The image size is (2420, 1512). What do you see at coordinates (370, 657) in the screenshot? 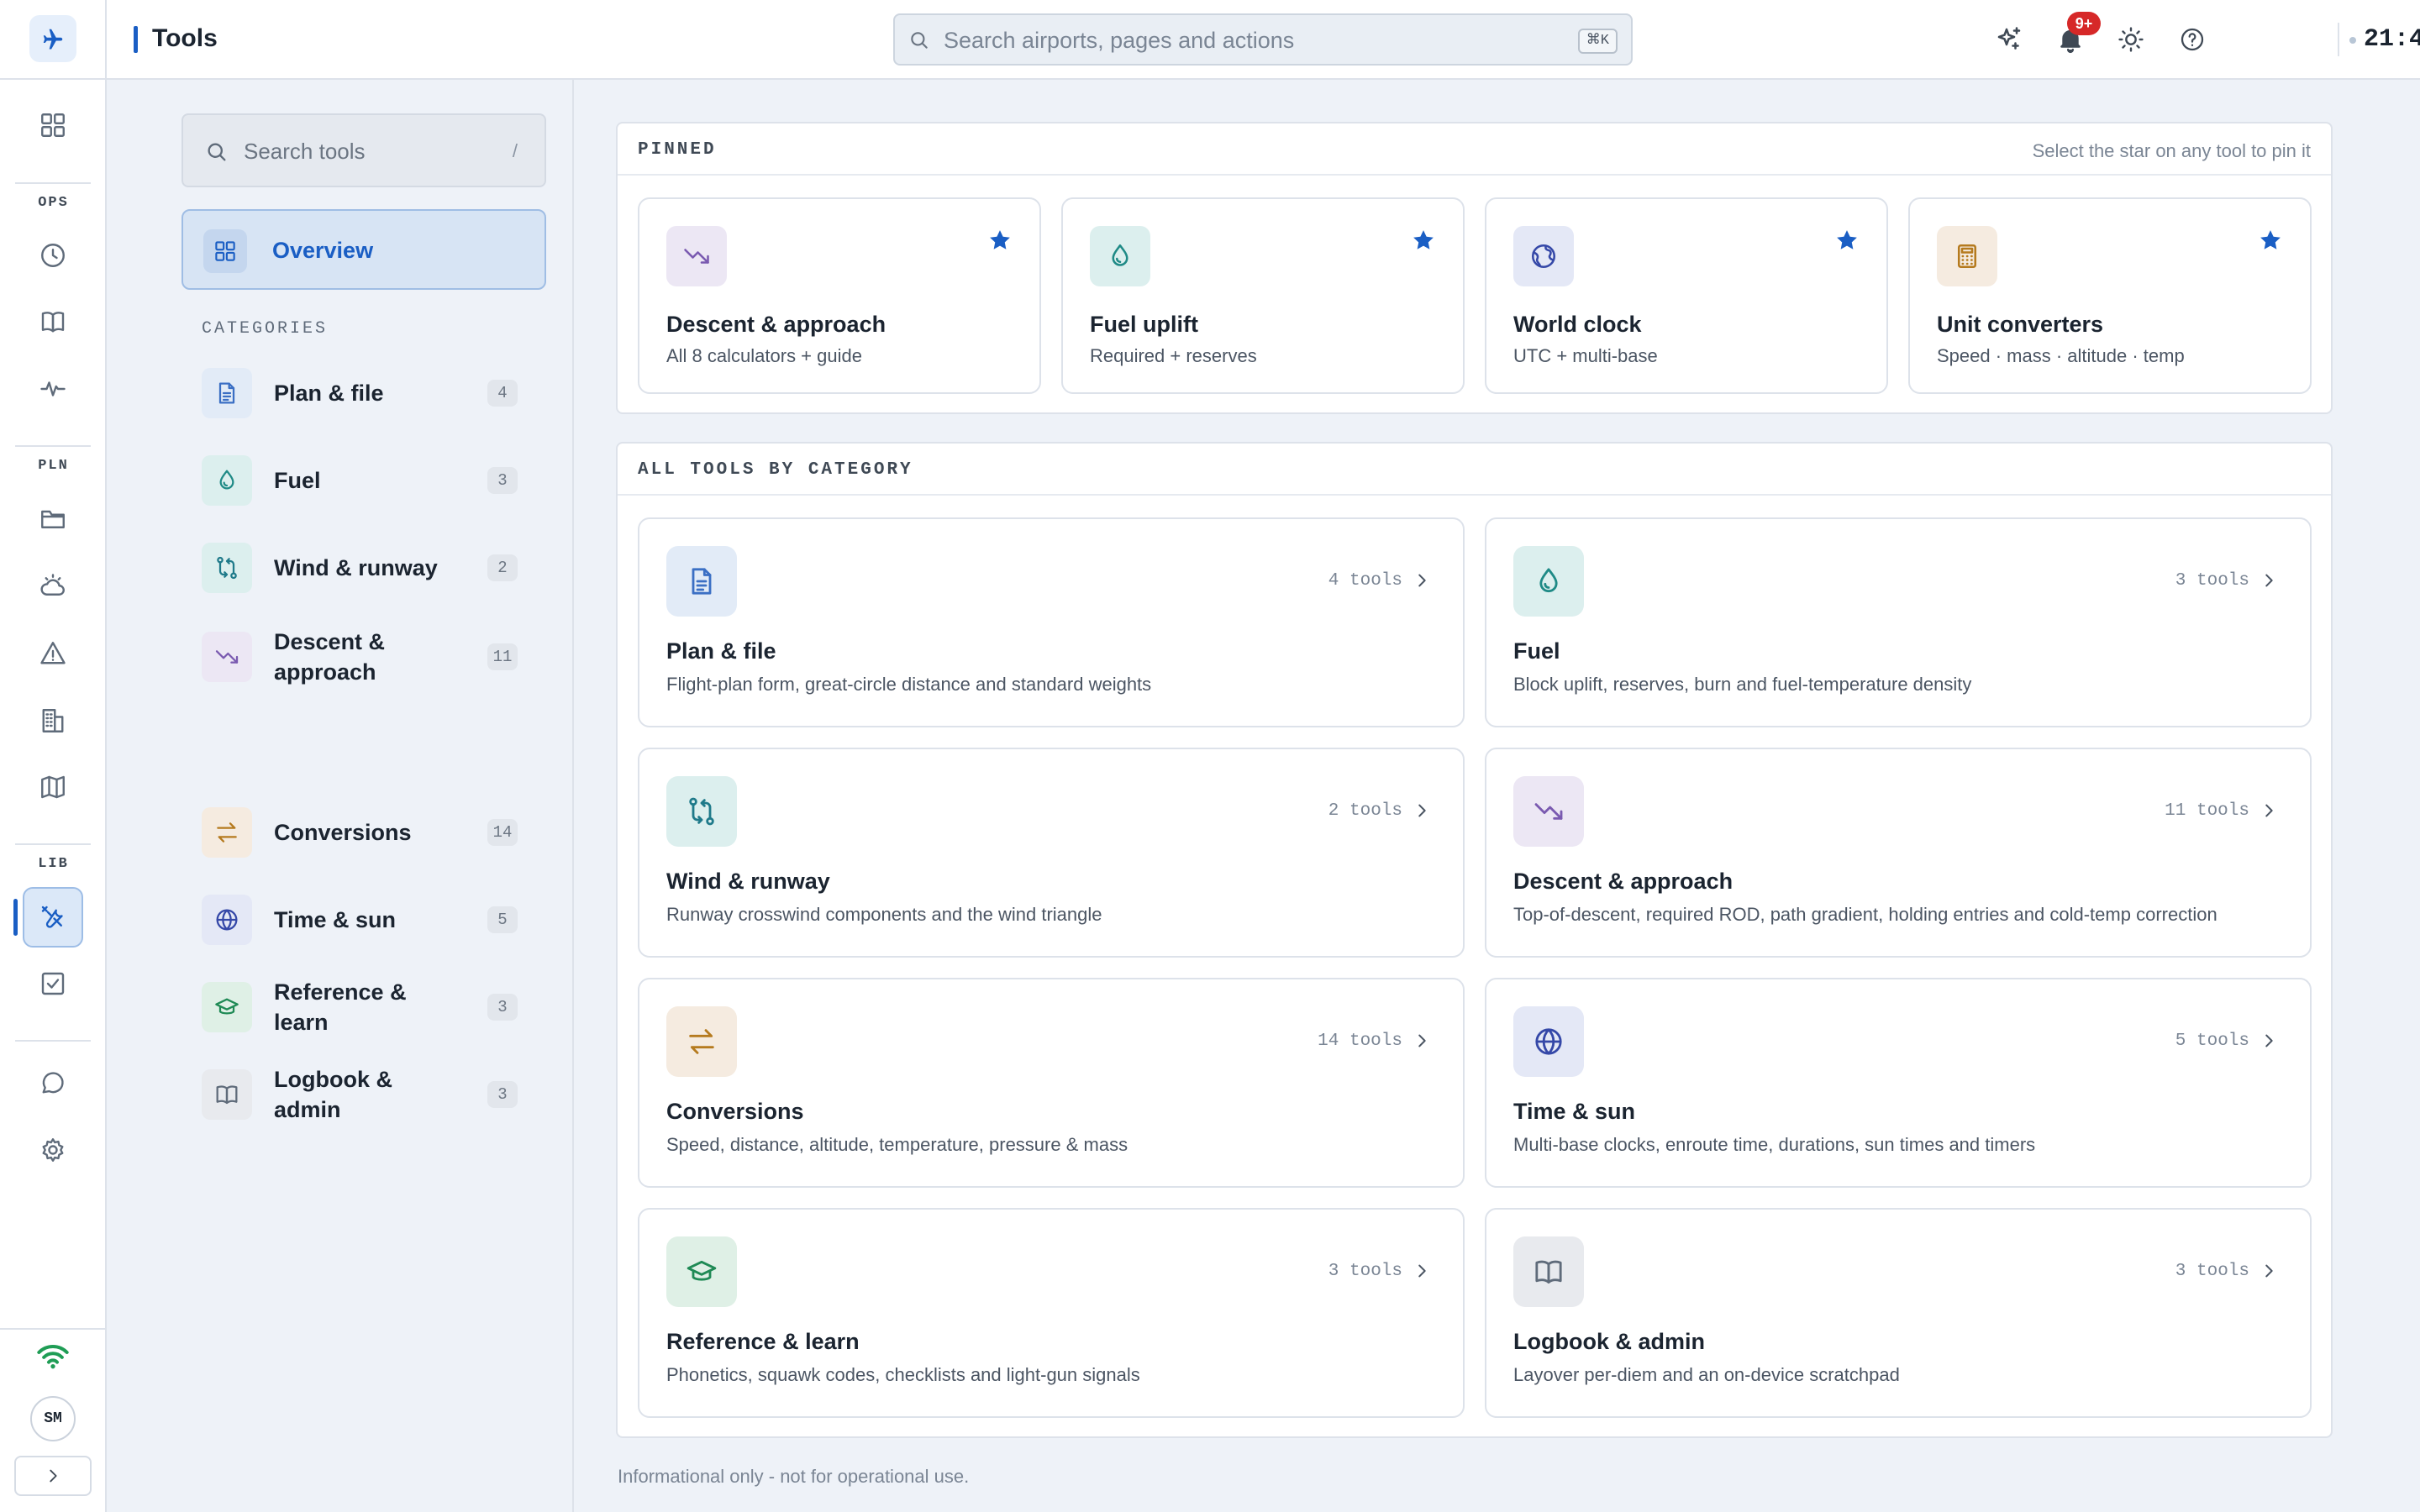
I see `sidebar-item-descent-approach: Descent & approach 11` at bounding box center [370, 657].